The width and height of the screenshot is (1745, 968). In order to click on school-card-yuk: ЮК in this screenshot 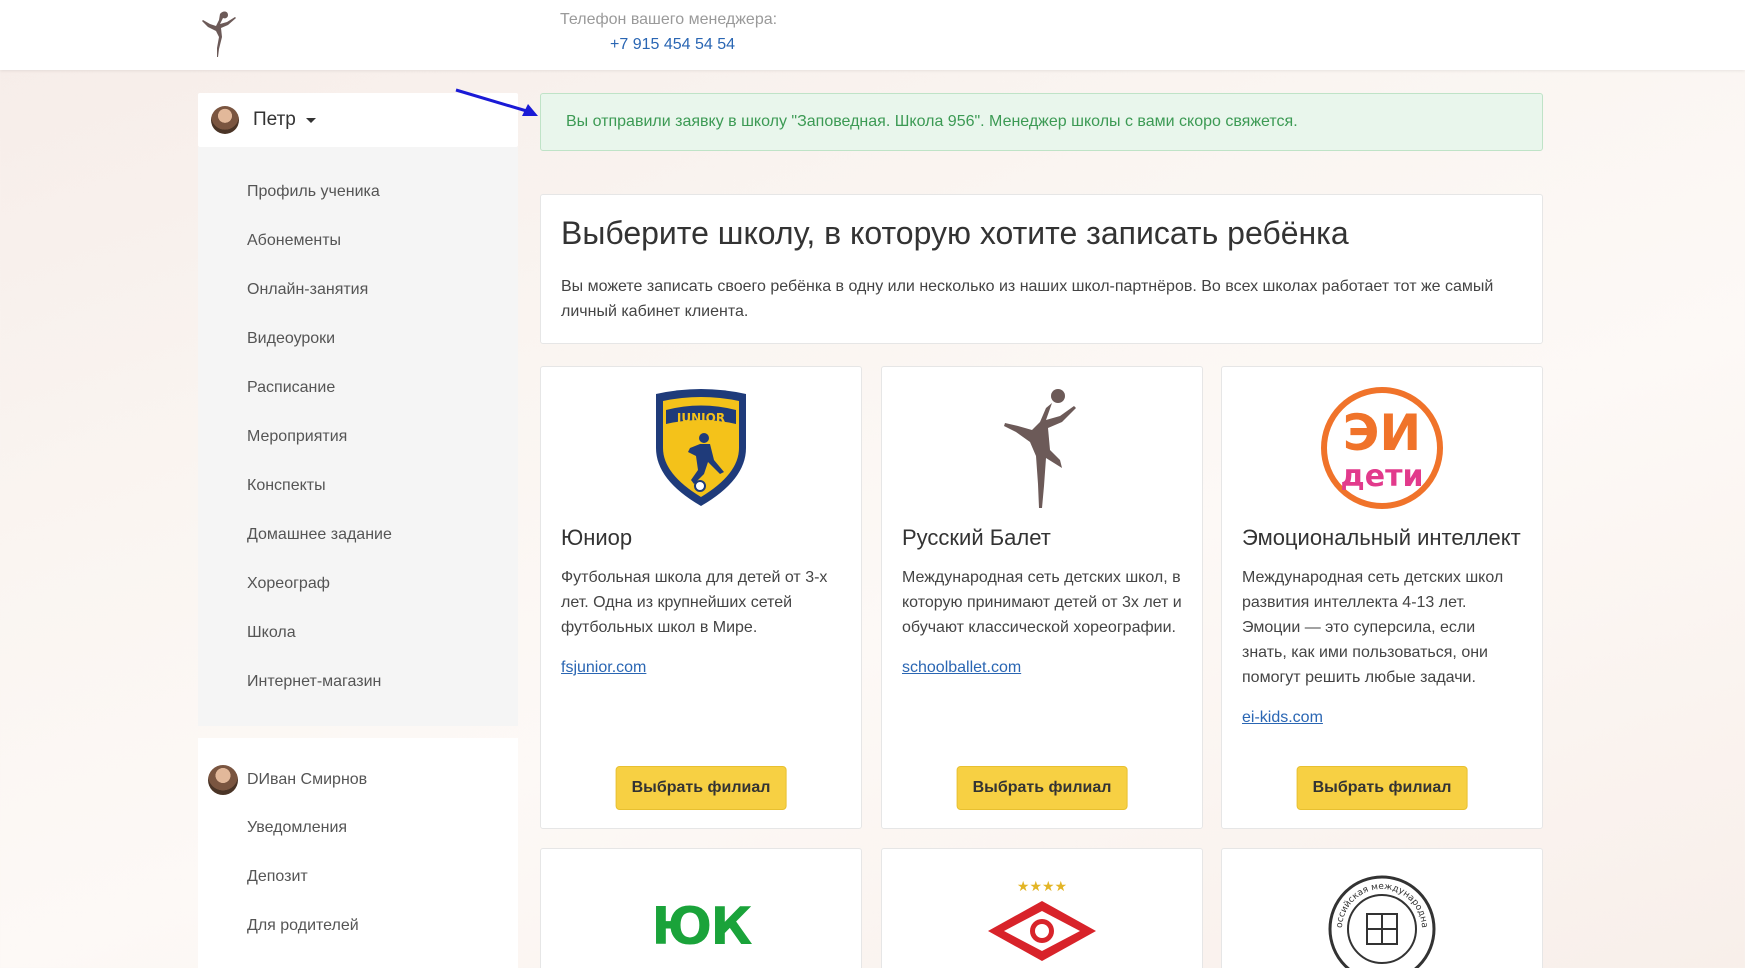, I will do `click(701, 908)`.